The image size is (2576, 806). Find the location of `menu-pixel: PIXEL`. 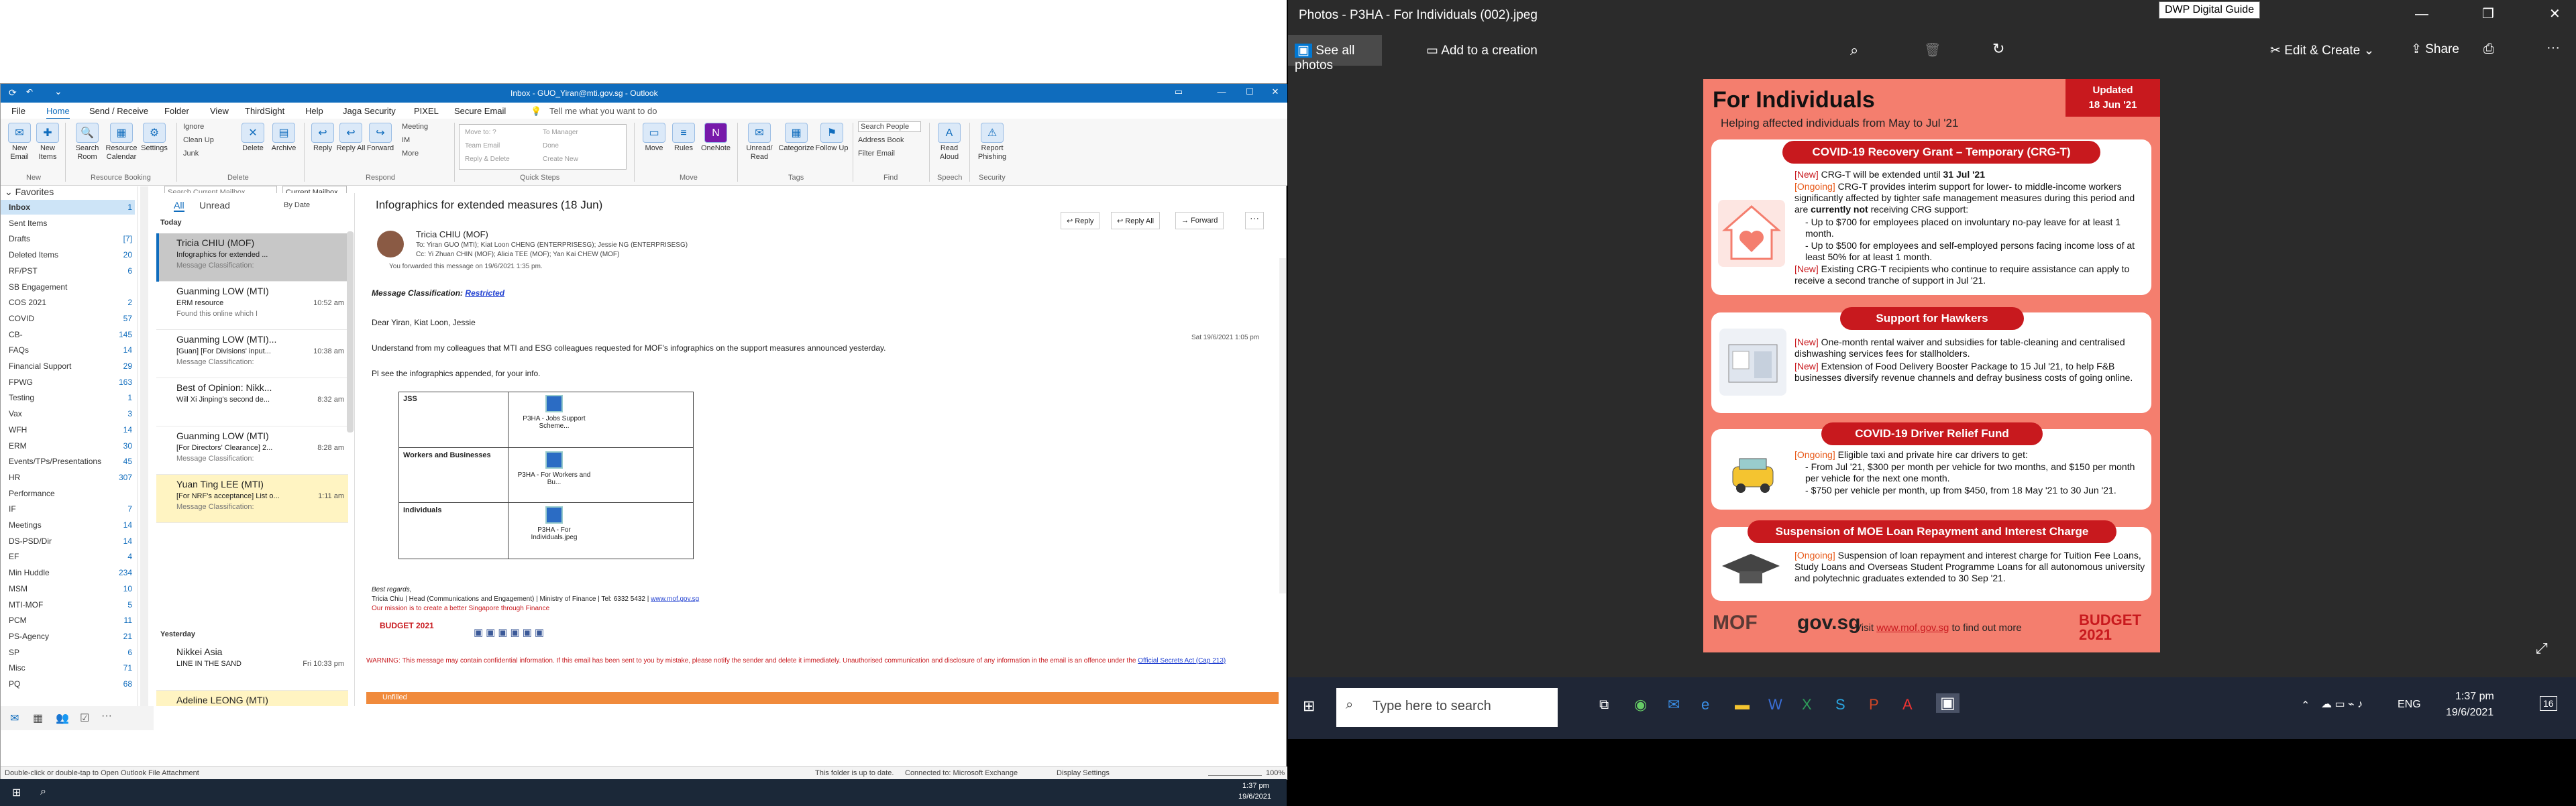

menu-pixel: PIXEL is located at coordinates (426, 111).